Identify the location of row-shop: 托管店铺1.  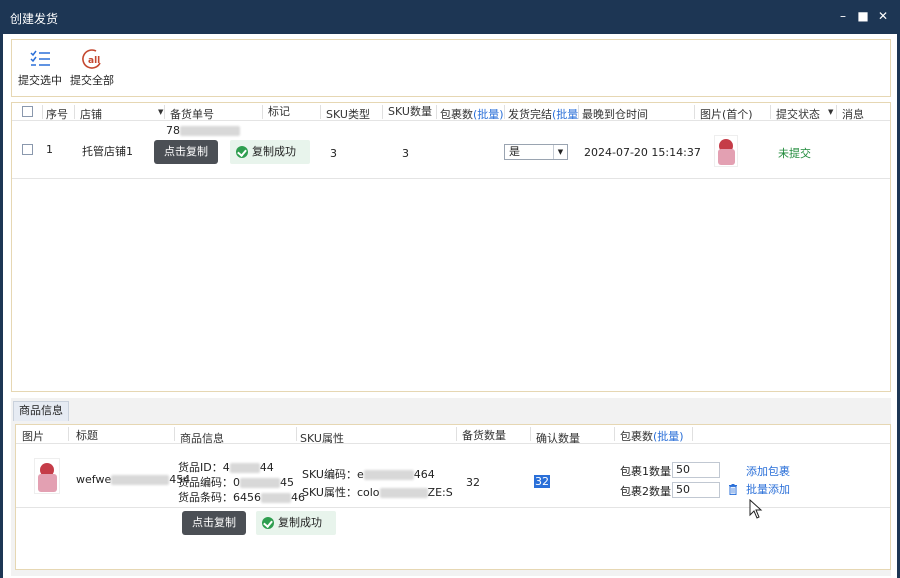
(107, 151).